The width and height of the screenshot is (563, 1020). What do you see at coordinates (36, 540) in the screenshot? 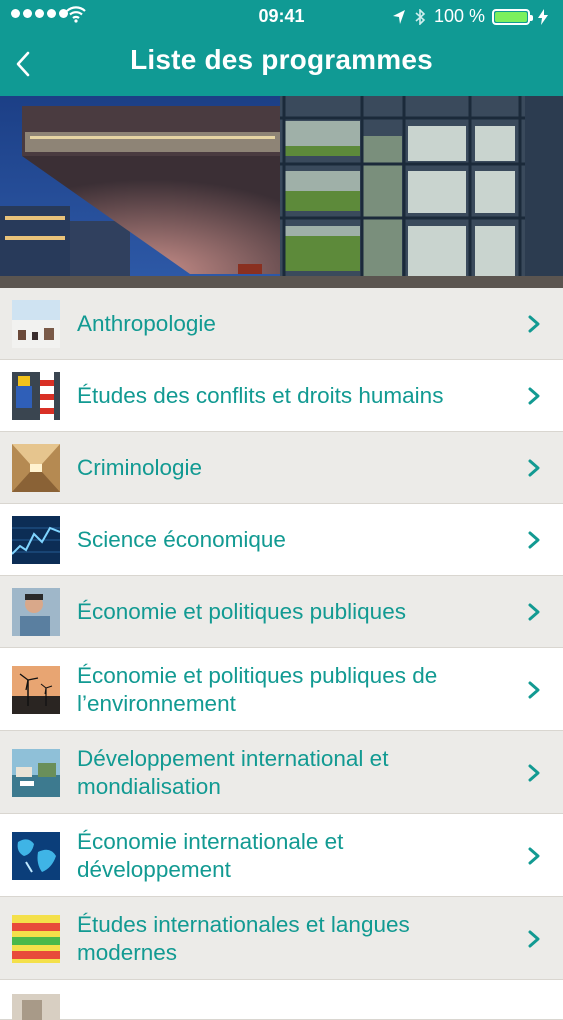
I see `stock-chart-thumbnail` at bounding box center [36, 540].